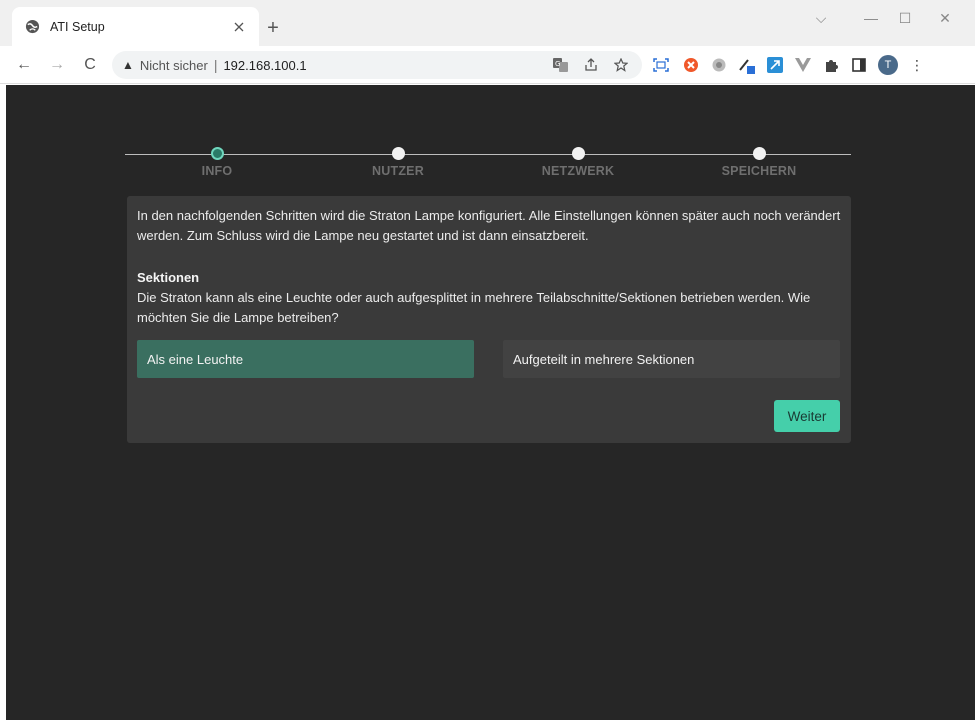  Describe the element at coordinates (24, 65) in the screenshot. I see `back-button: ←` at that location.